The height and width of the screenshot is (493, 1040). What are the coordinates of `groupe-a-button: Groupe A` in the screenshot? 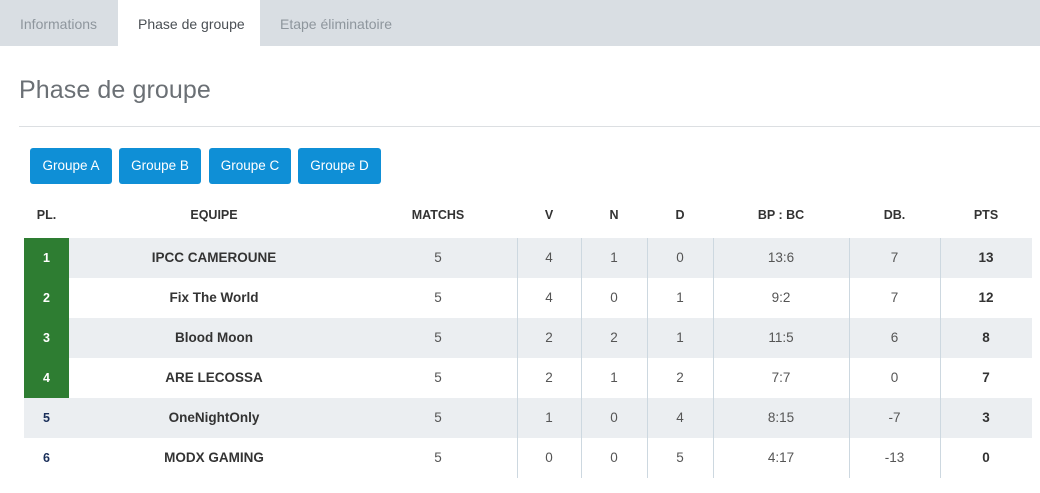 It's located at (71, 166).